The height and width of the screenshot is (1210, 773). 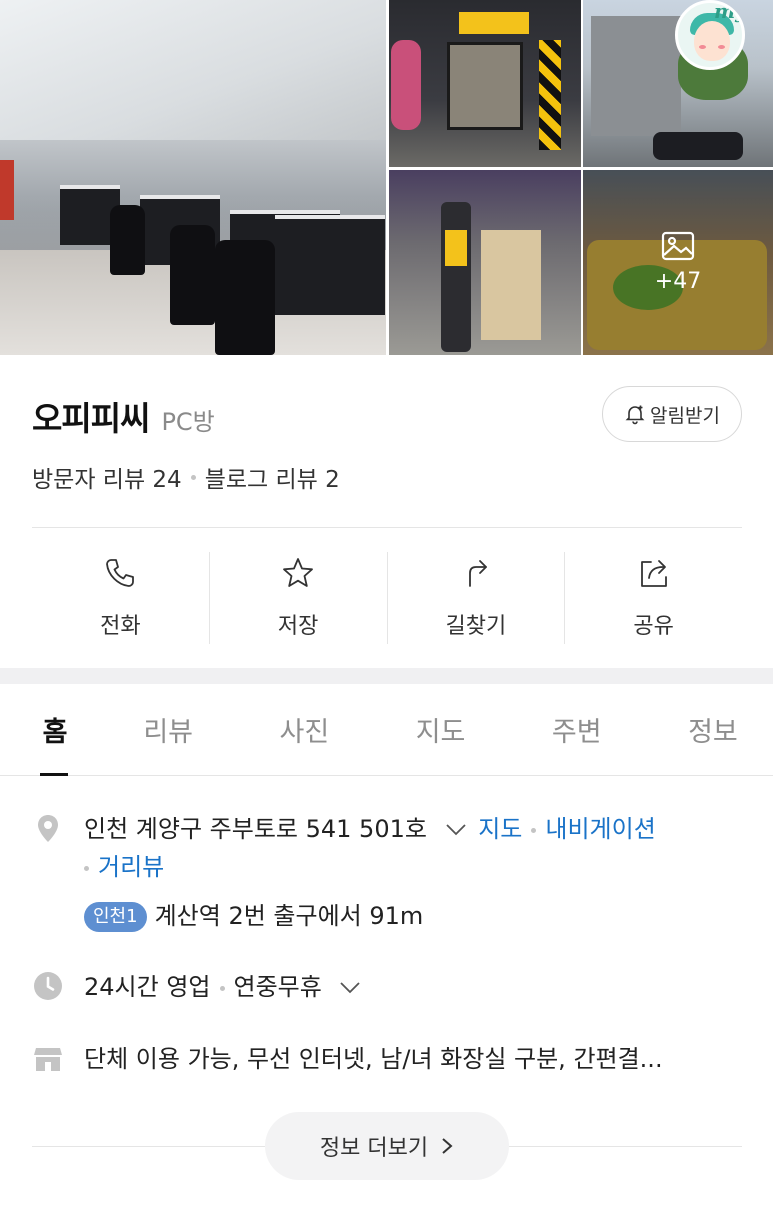 I want to click on share-label: 공유, so click(x=653, y=626).